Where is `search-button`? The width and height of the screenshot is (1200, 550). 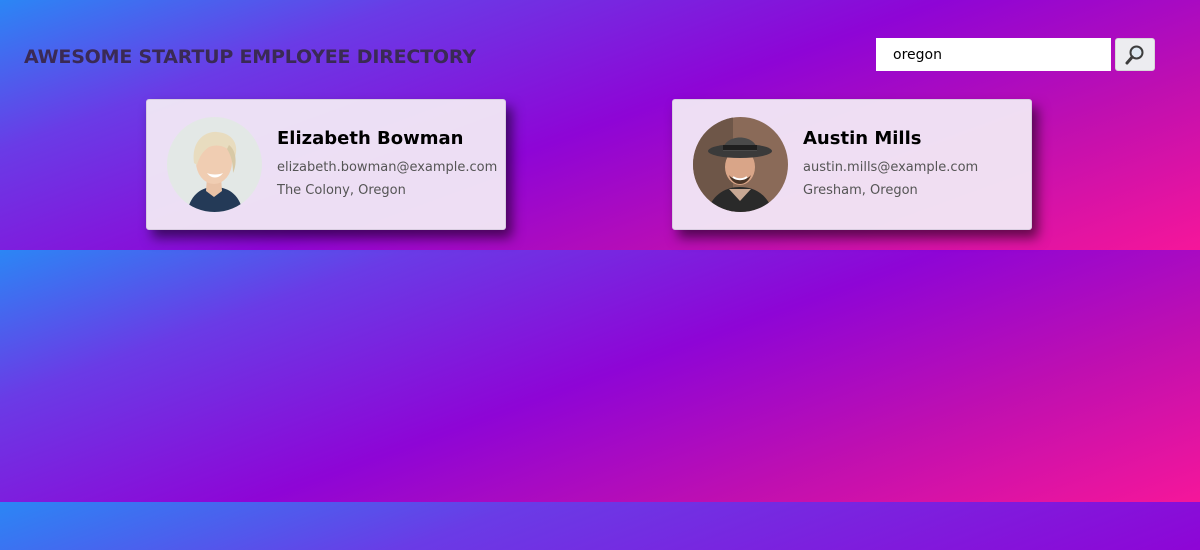
search-button is located at coordinates (1135, 54).